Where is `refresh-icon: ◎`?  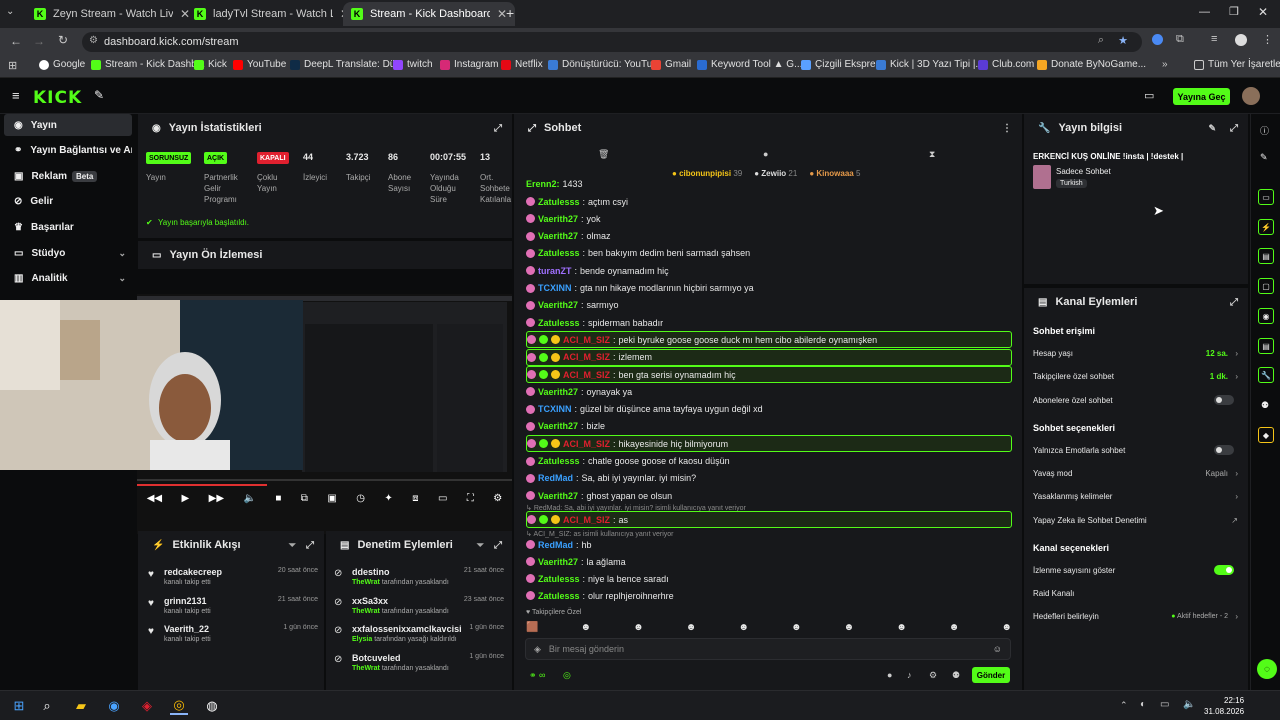
refresh-icon: ◎ is located at coordinates (567, 675).